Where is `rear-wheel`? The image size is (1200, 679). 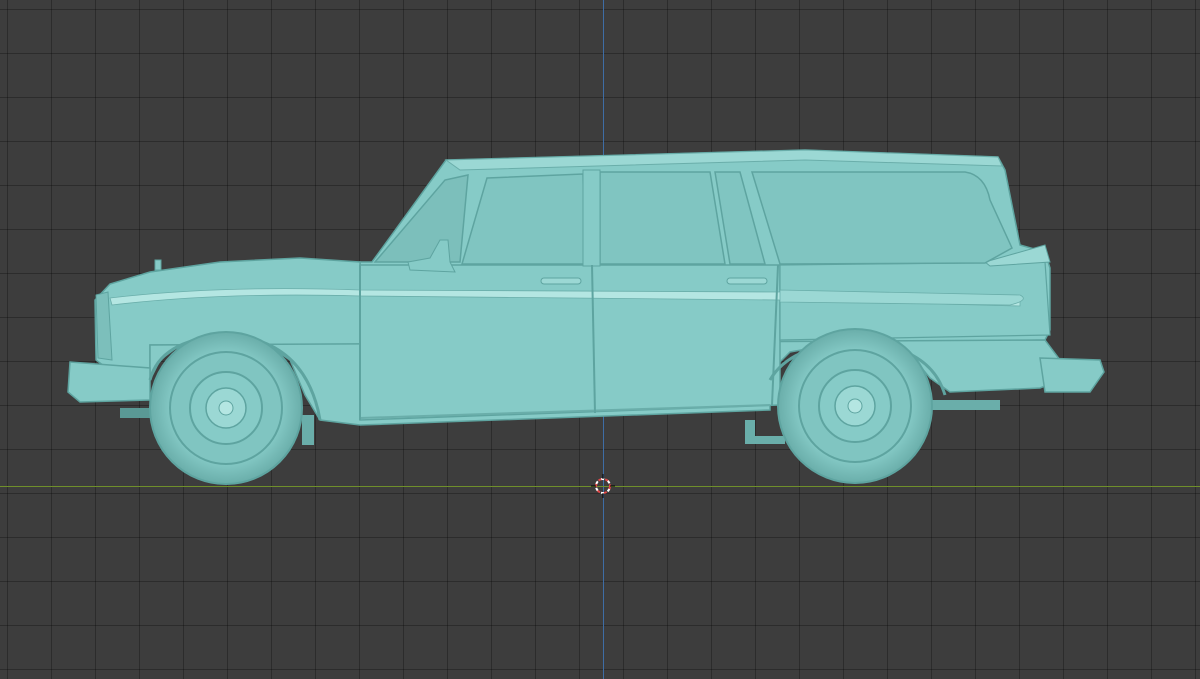 rear-wheel is located at coordinates (855, 406).